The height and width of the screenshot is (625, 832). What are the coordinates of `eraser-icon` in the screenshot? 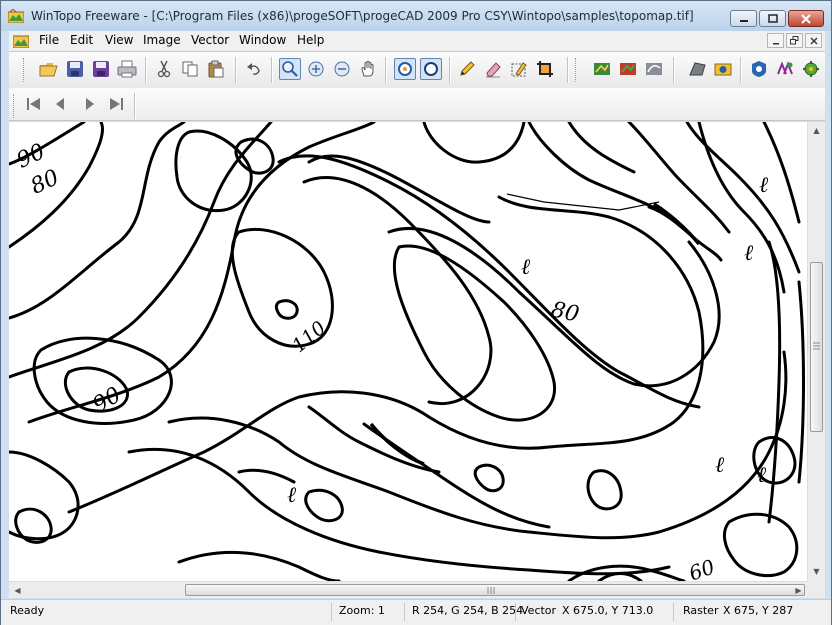 It's located at (493, 70).